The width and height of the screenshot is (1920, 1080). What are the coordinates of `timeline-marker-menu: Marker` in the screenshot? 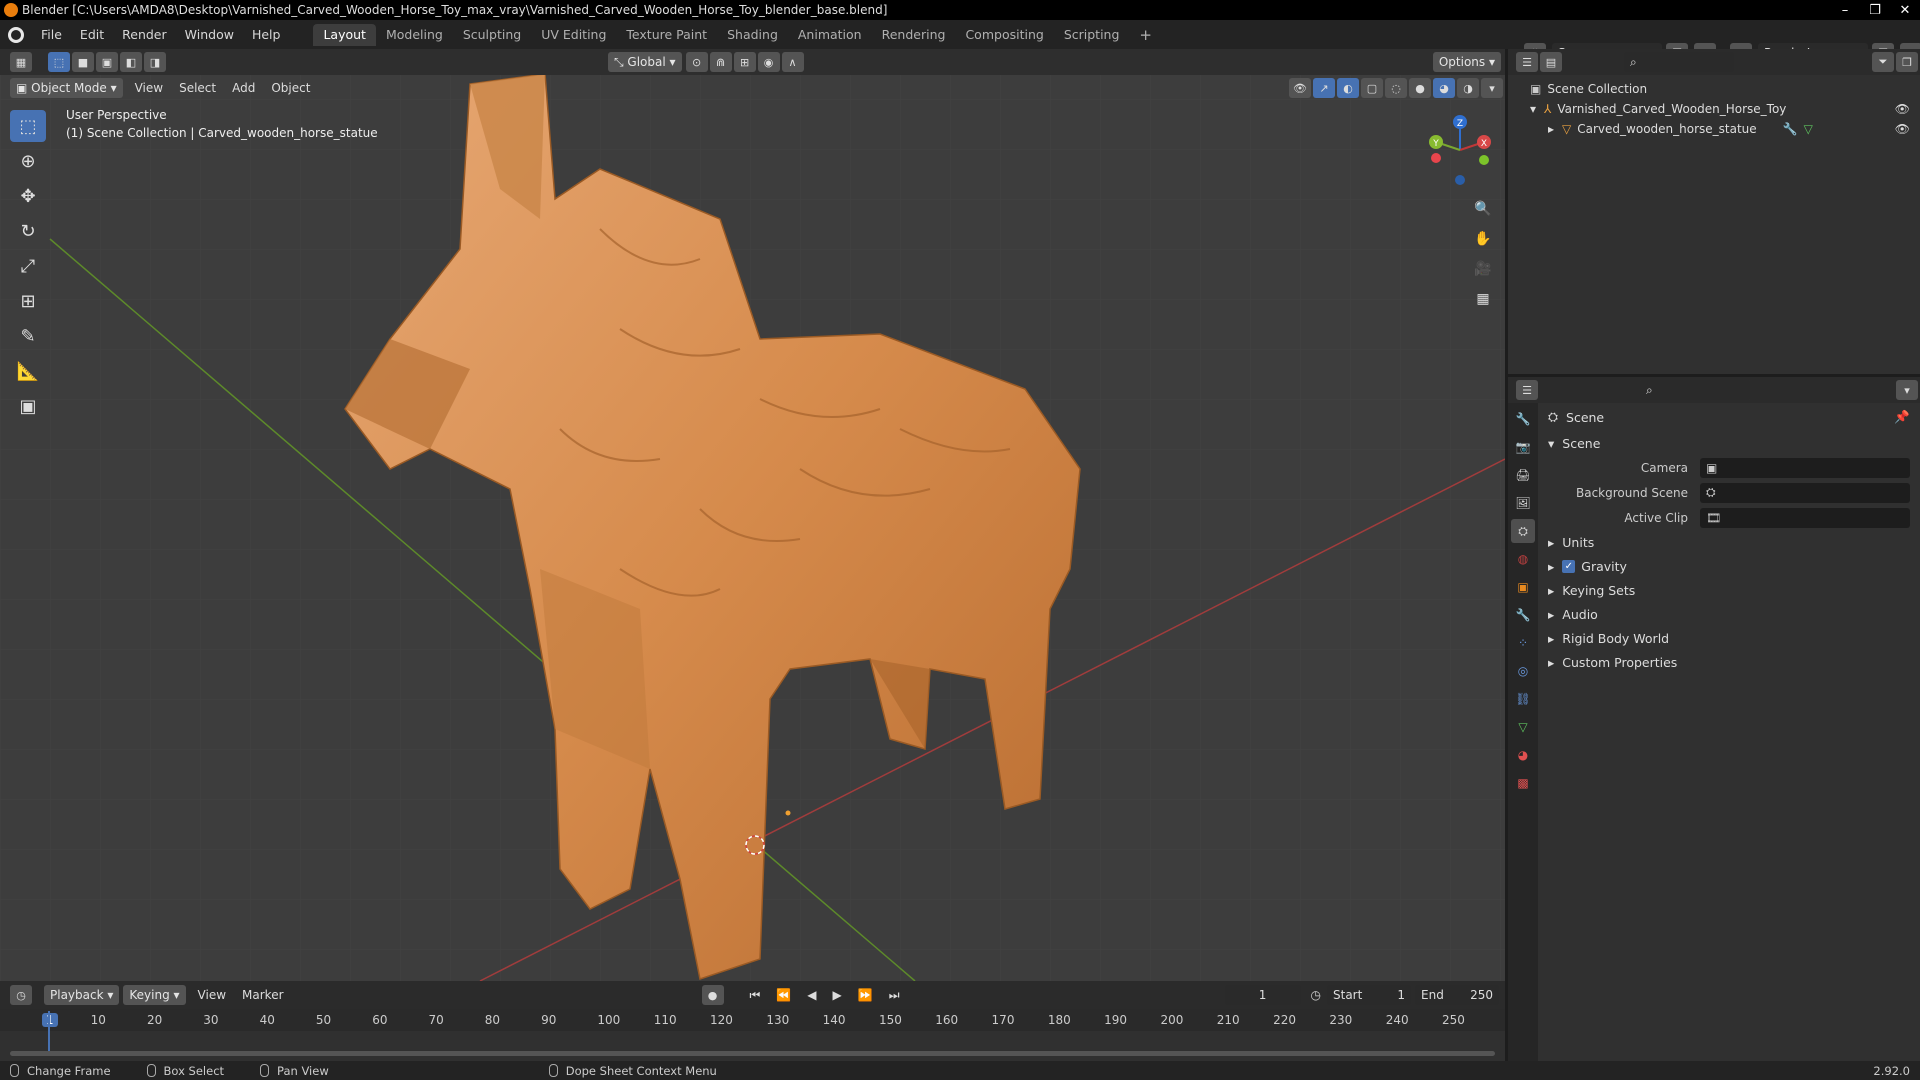 It's located at (262, 995).